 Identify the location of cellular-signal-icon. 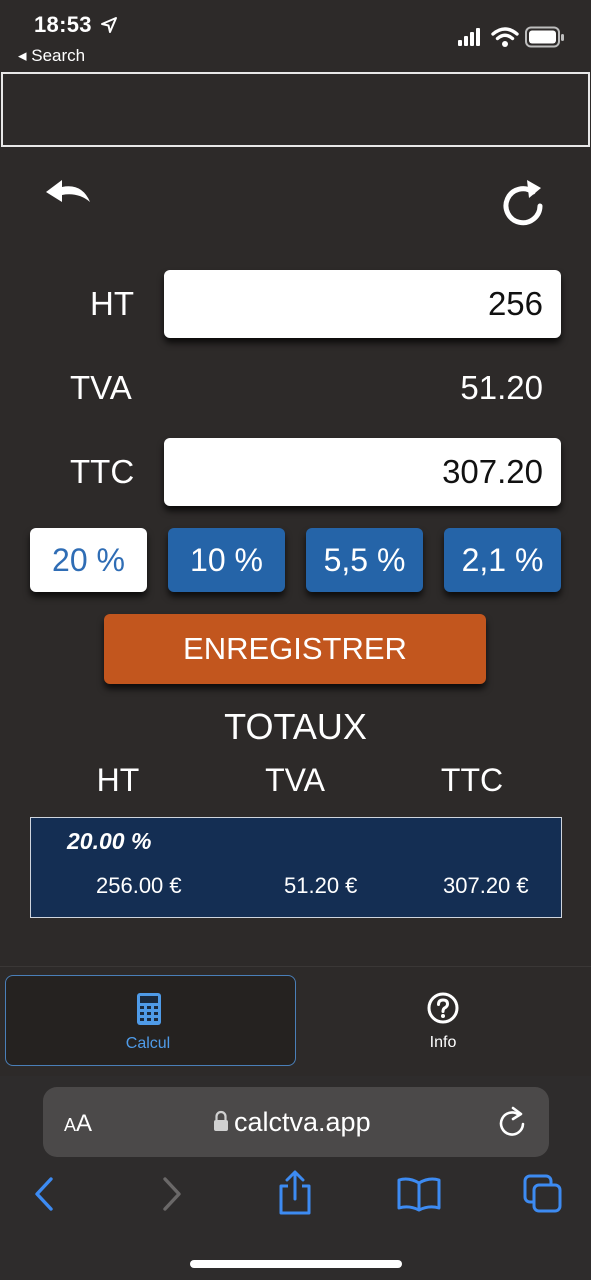
(471, 37).